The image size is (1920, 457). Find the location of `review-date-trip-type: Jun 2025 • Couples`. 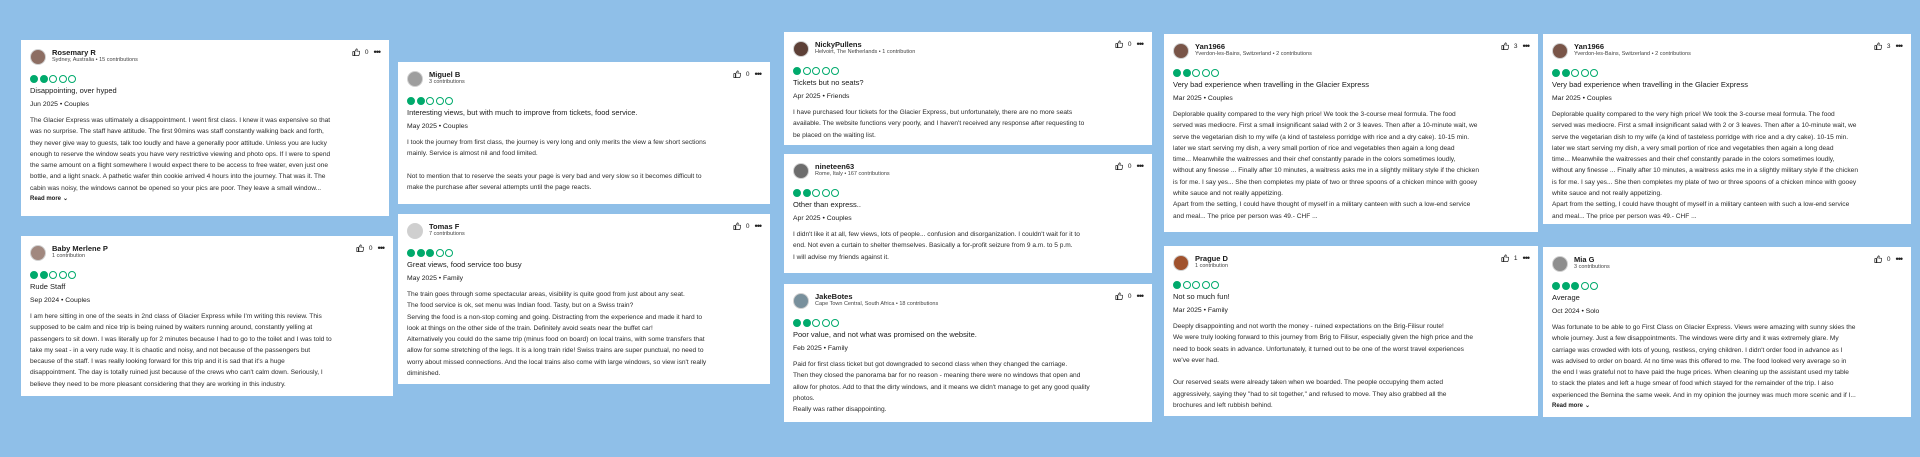

review-date-trip-type: Jun 2025 • Couples is located at coordinates (60, 104).